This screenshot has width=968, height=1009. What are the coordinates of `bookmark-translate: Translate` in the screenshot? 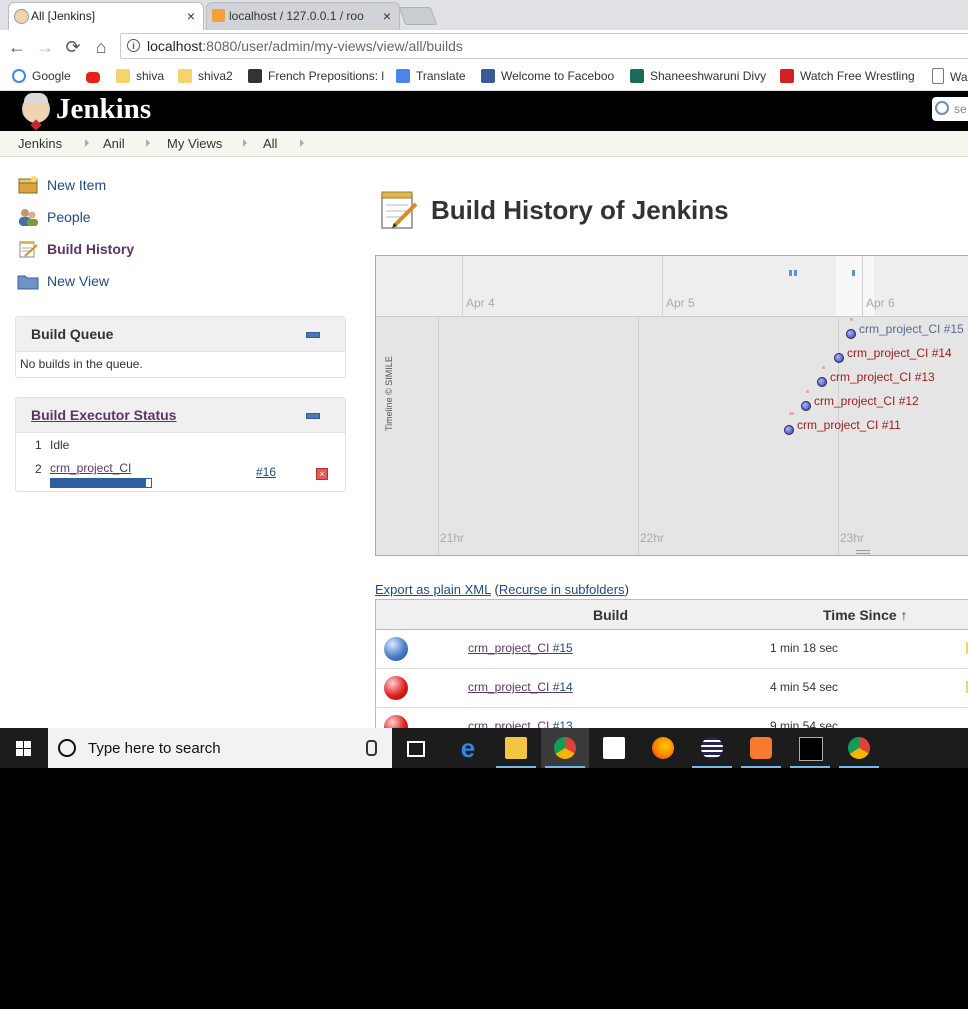 It's located at (431, 76).